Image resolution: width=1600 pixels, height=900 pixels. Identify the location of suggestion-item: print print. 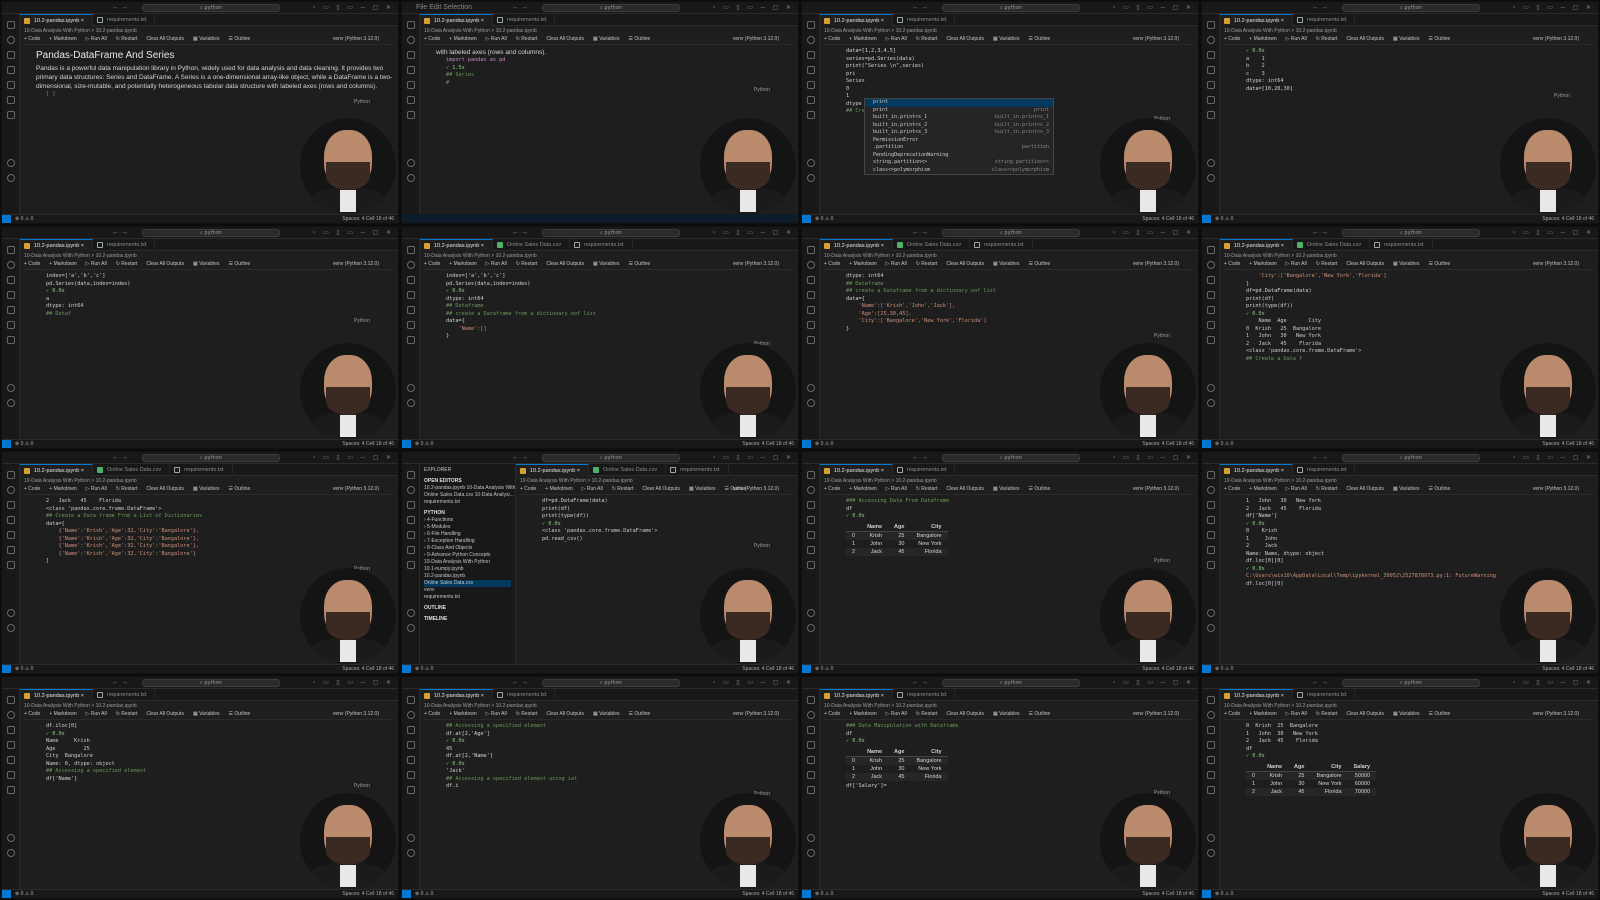
(959, 111).